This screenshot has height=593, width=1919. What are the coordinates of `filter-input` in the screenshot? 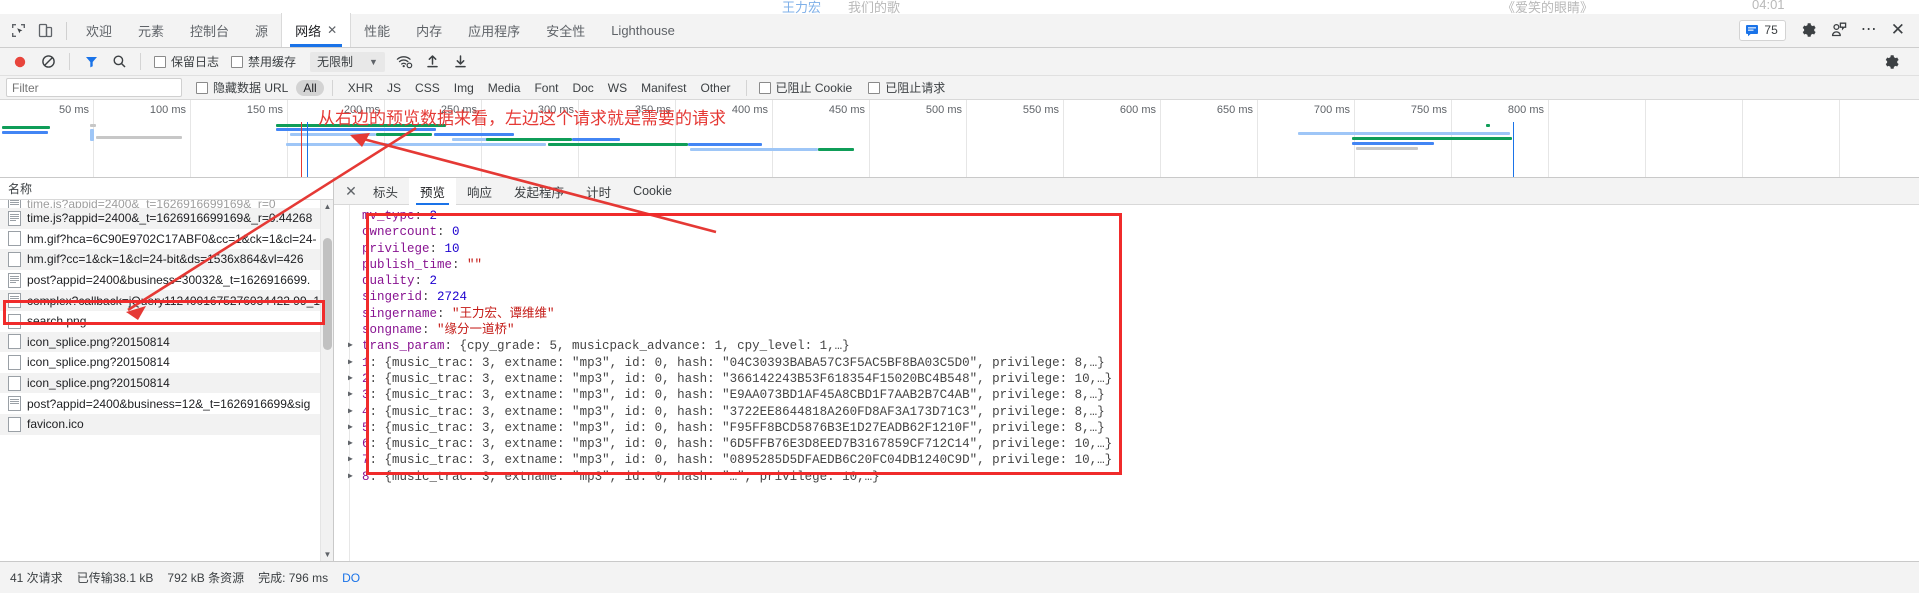 It's located at (94, 87).